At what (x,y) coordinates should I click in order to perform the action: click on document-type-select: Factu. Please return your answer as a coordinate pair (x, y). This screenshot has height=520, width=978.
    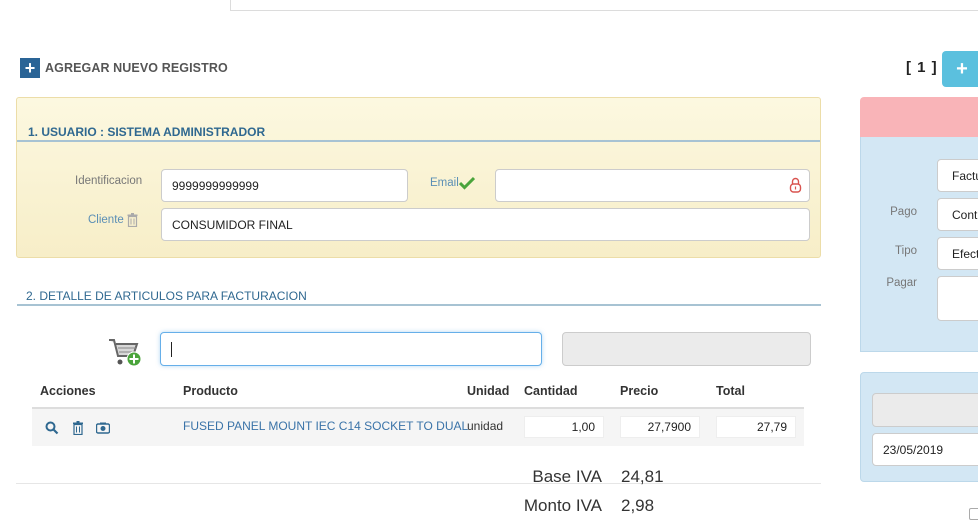
    Looking at the image, I should click on (957, 175).